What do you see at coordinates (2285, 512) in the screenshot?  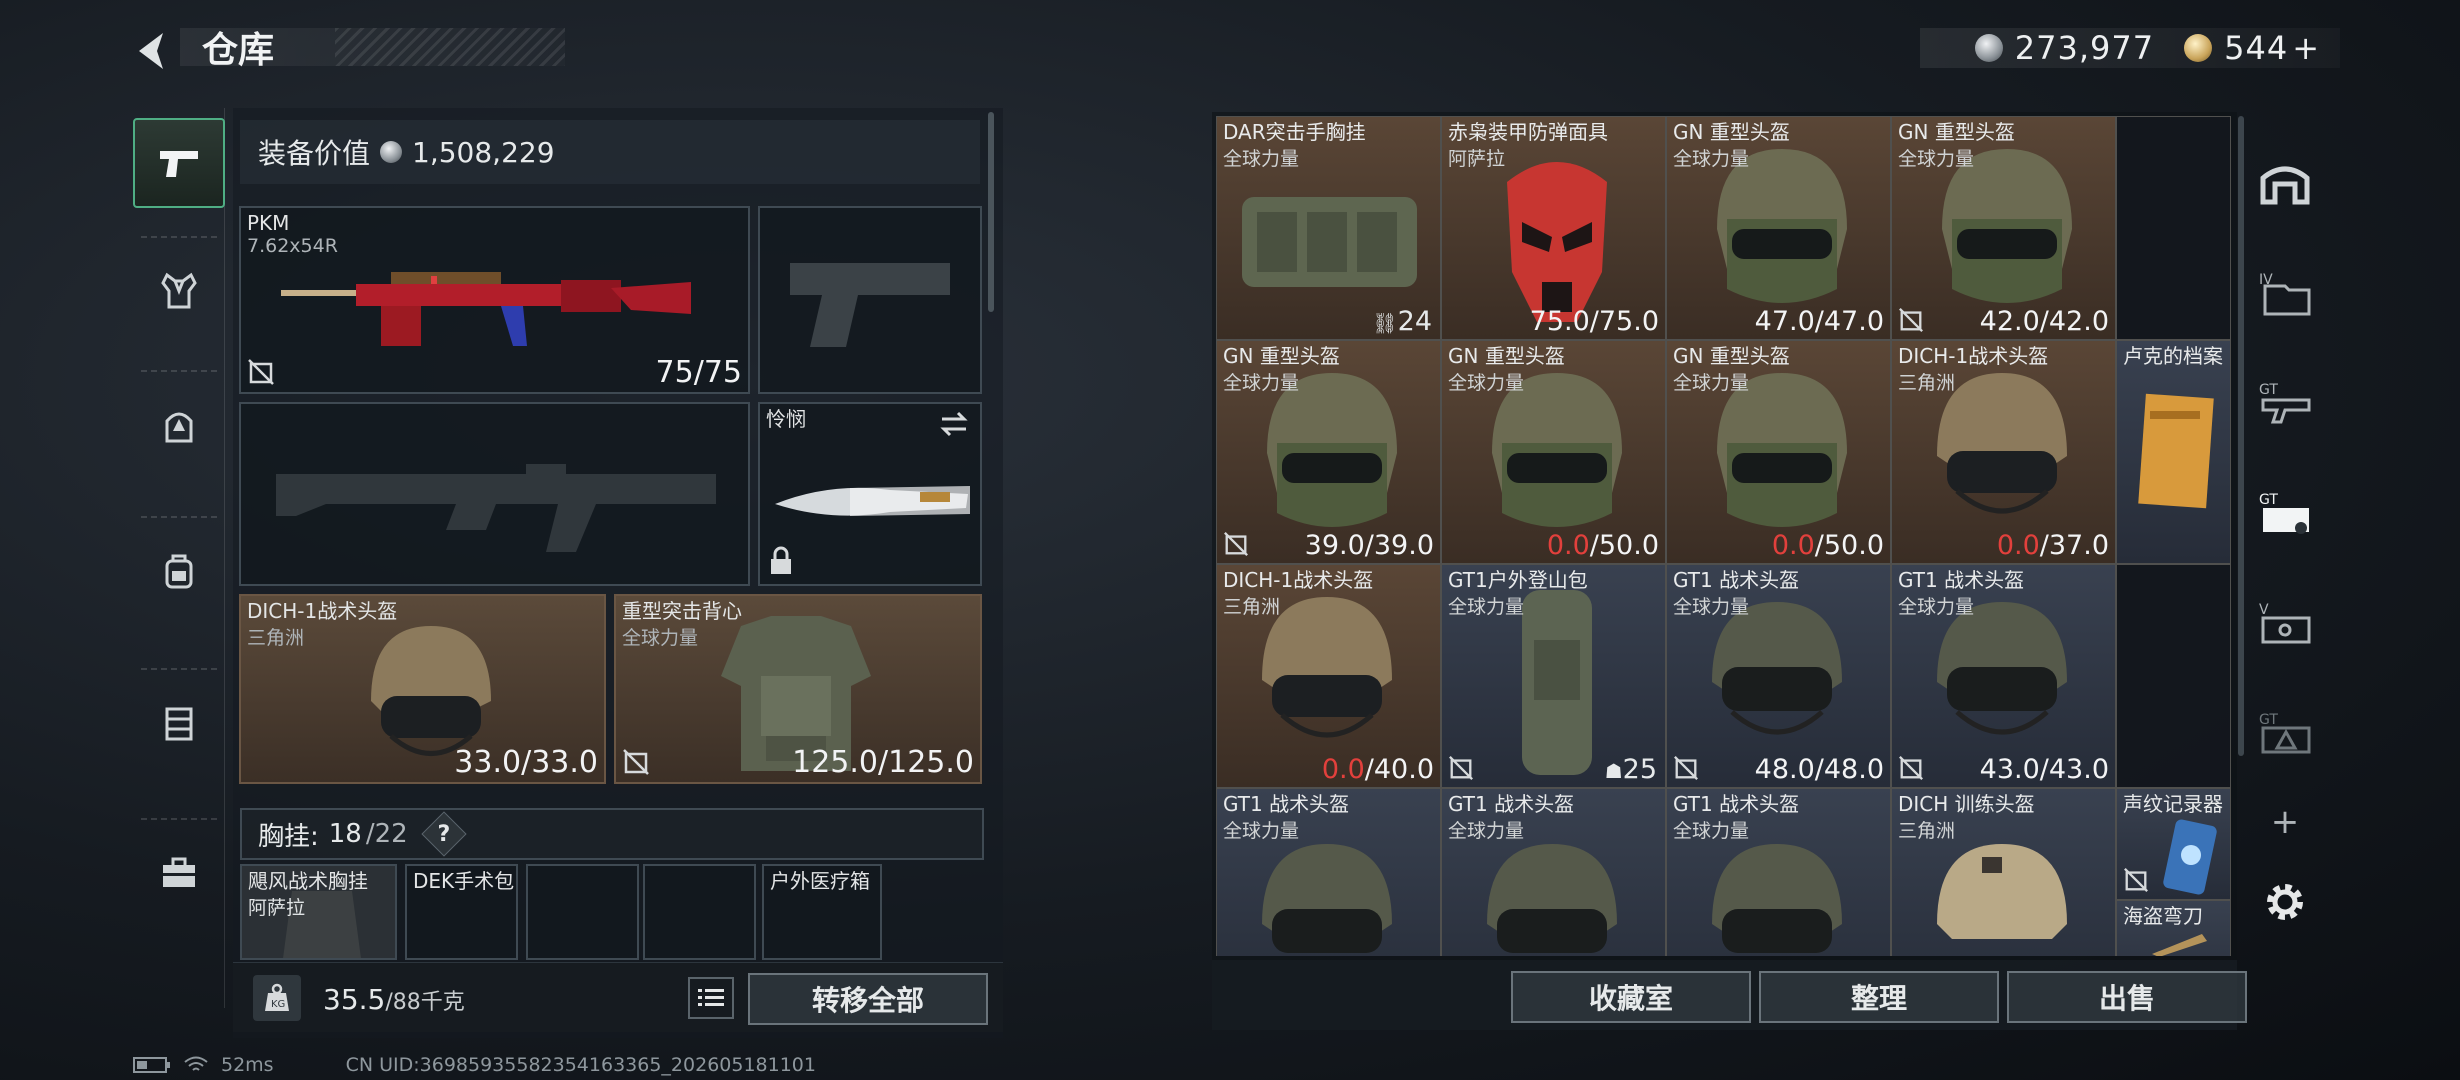 I see `stash-tab-gt1-armor: GT` at bounding box center [2285, 512].